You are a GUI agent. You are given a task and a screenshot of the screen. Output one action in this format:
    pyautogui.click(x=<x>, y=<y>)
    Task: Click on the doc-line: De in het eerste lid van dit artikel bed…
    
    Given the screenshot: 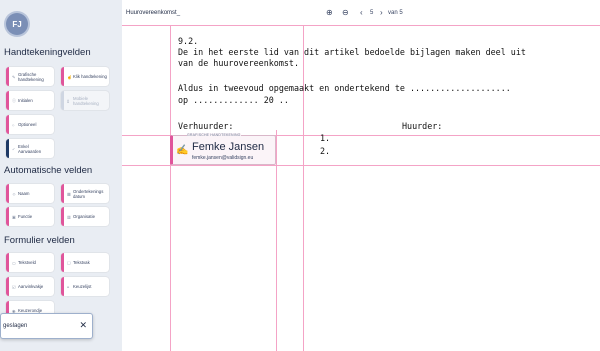 What is the action you would take?
    pyautogui.click(x=352, y=52)
    